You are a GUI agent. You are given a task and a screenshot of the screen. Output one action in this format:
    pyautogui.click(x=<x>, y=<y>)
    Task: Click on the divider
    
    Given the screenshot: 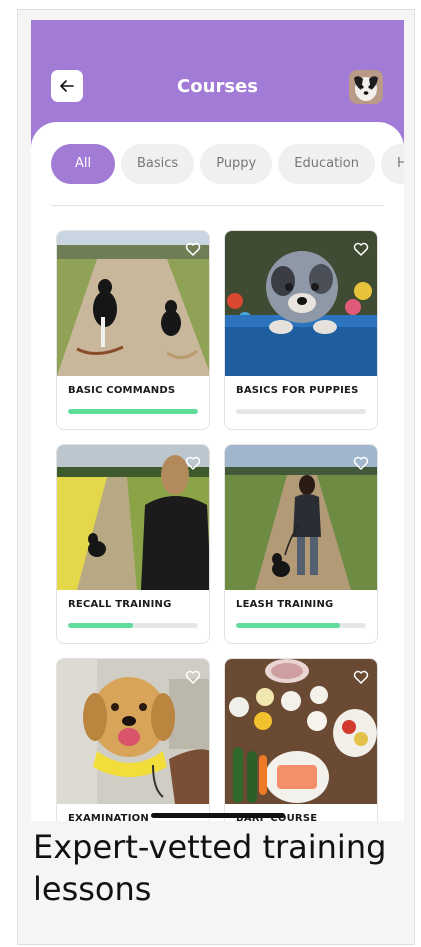 What is the action you would take?
    pyautogui.click(x=217, y=205)
    